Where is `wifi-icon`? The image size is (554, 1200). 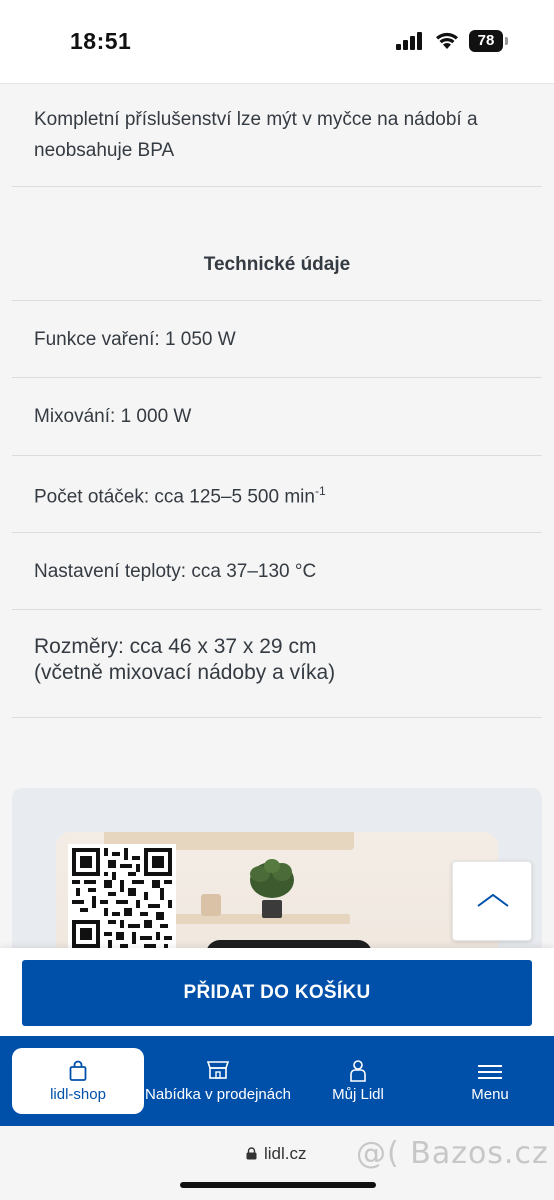
wifi-icon is located at coordinates (447, 40).